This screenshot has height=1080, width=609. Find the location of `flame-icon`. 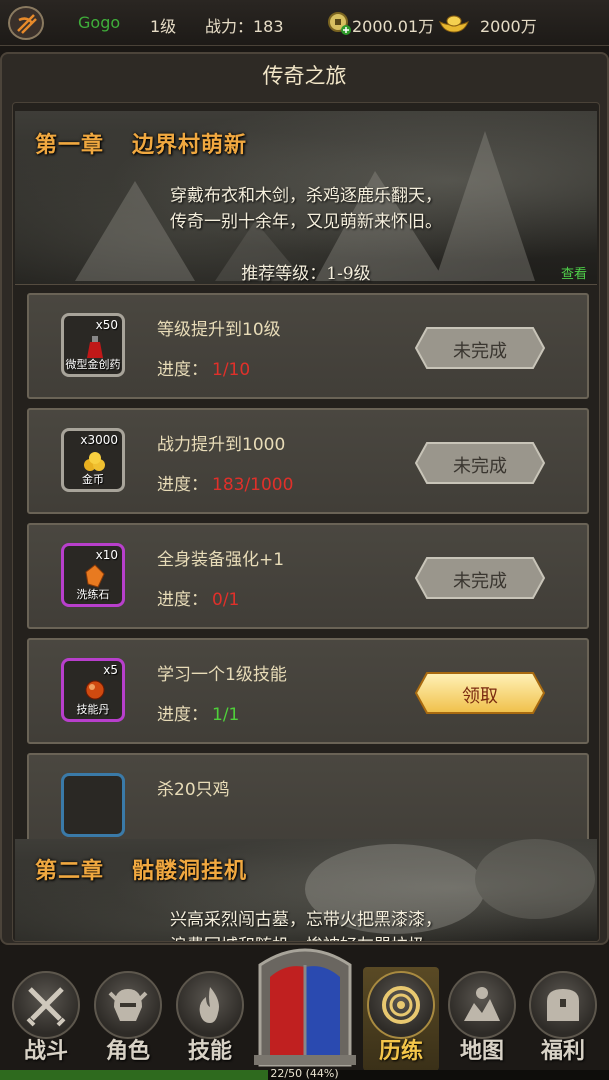

flame-icon is located at coordinates (210, 1005).